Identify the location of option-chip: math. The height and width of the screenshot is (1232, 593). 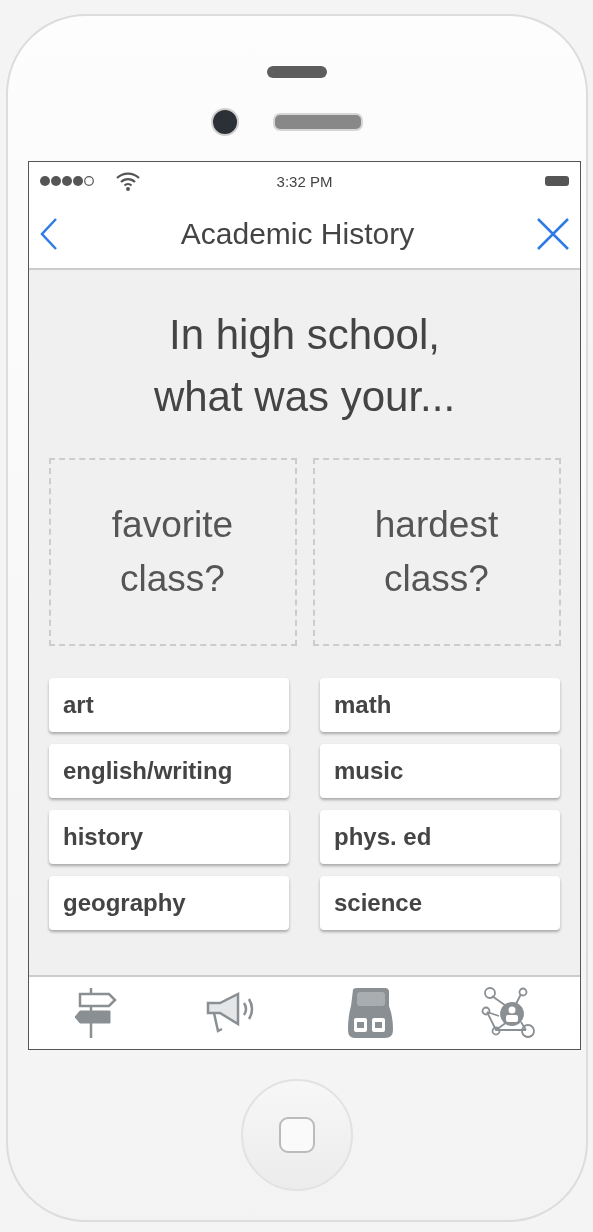
(440, 705).